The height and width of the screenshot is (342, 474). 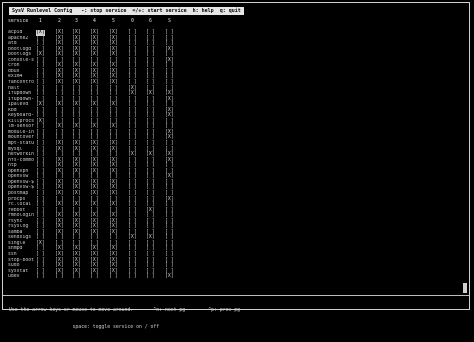 I want to click on footer-line-2: space: toggle service on / off, so click(x=84, y=327).